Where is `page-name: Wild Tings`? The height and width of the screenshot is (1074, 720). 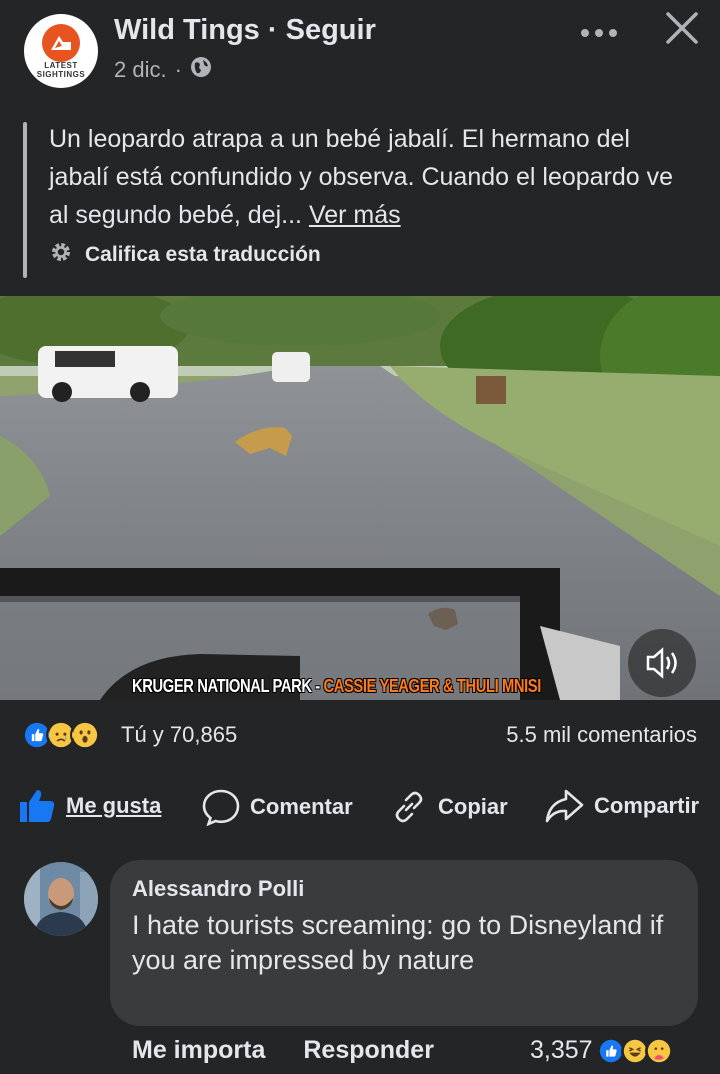
page-name: Wild Tings is located at coordinates (187, 30).